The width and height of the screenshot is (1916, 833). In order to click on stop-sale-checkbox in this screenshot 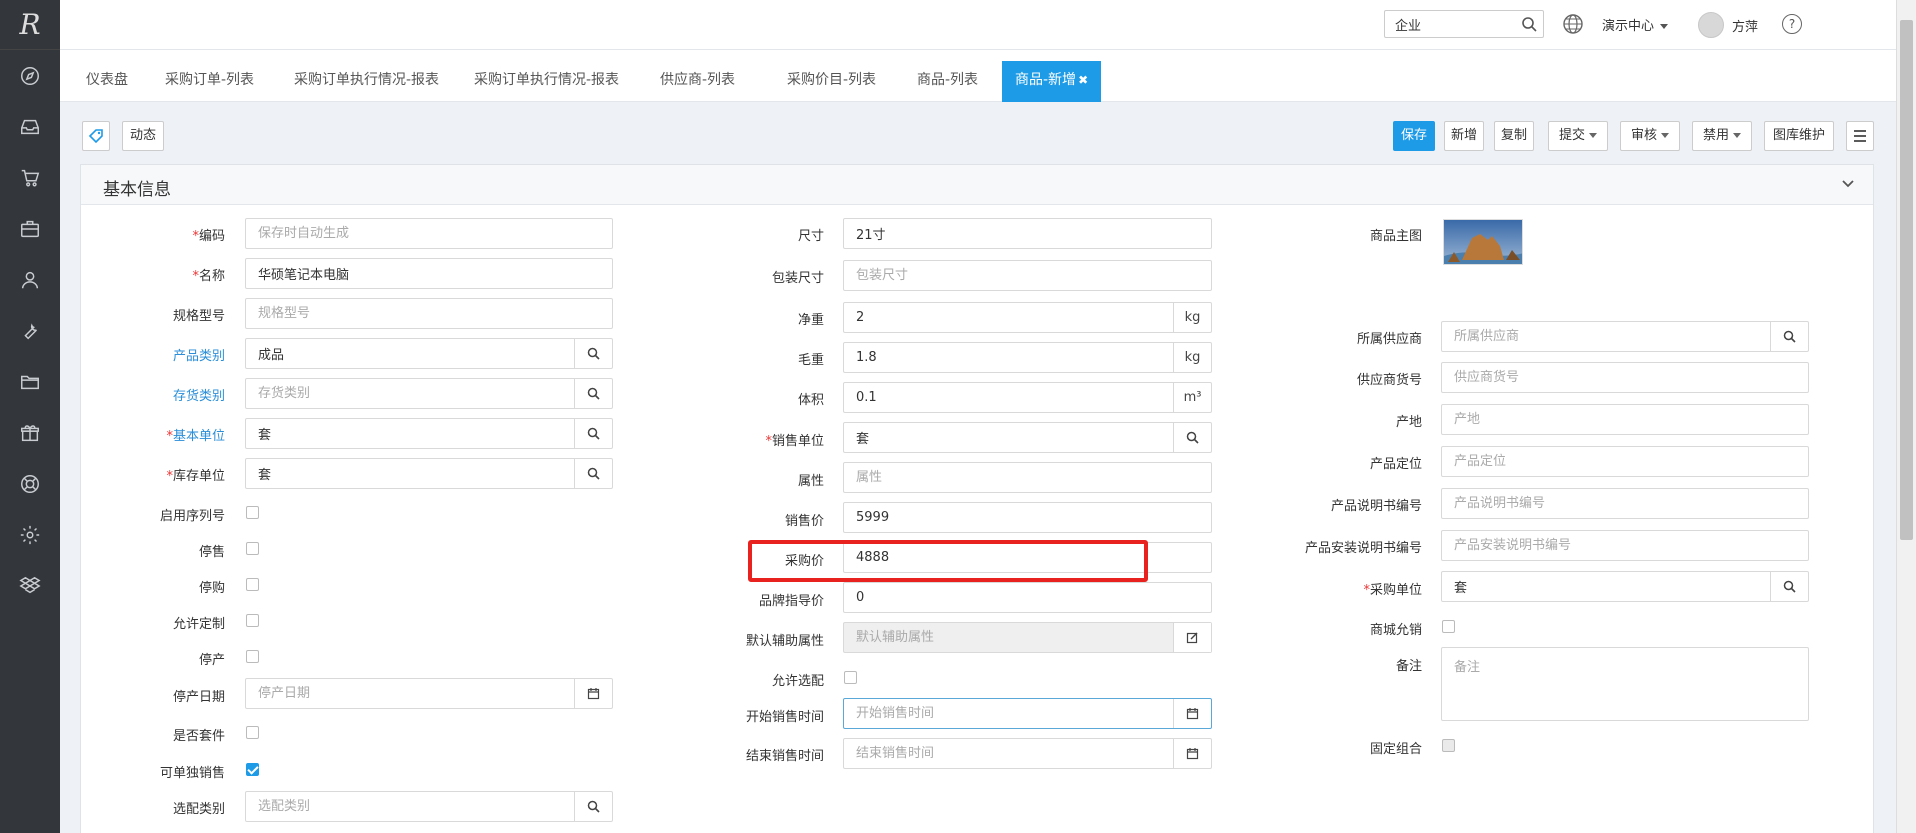, I will do `click(252, 548)`.